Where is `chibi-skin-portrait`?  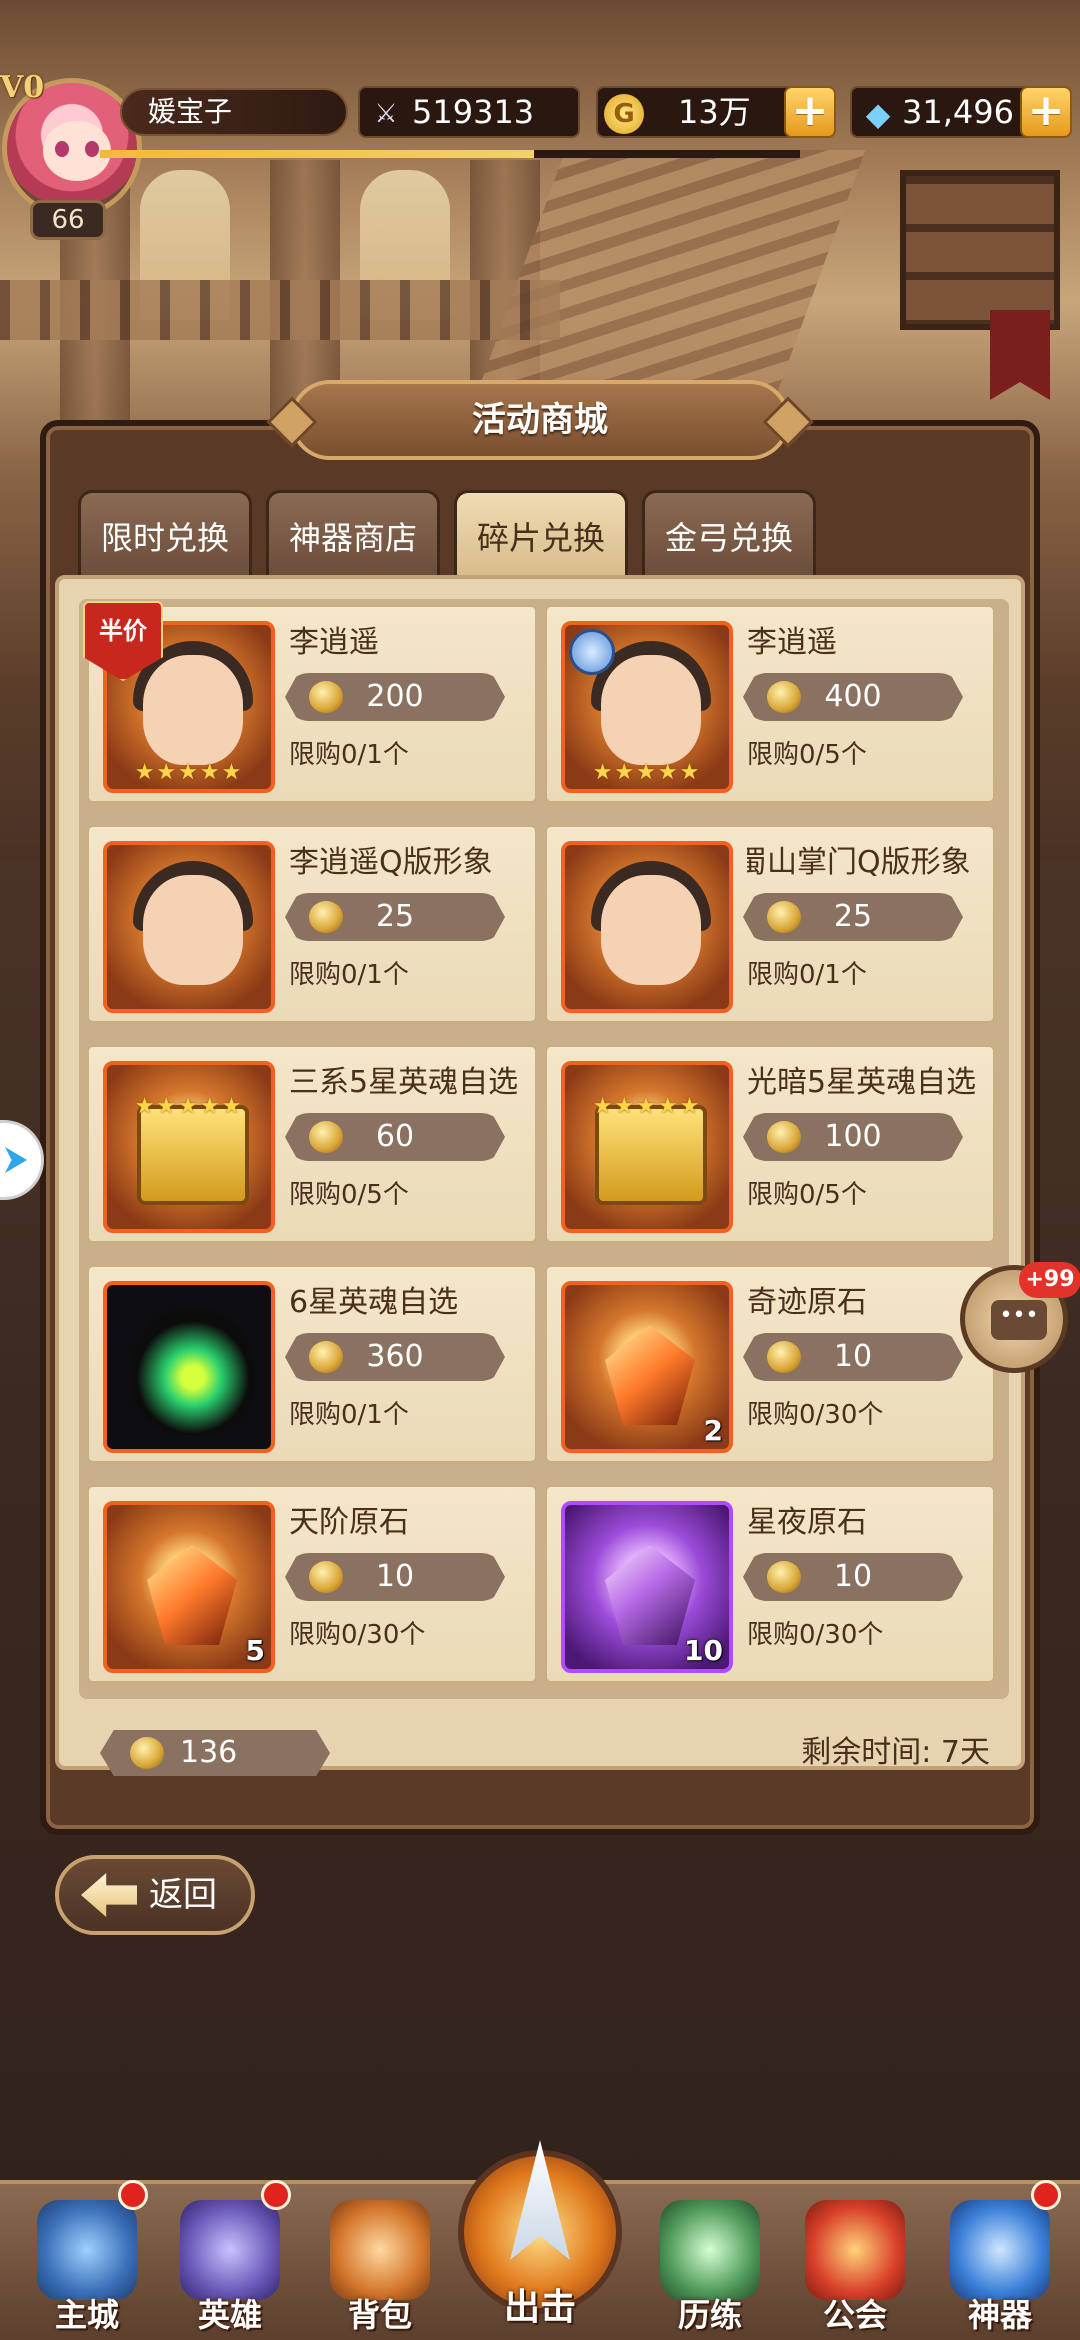 chibi-skin-portrait is located at coordinates (189, 927).